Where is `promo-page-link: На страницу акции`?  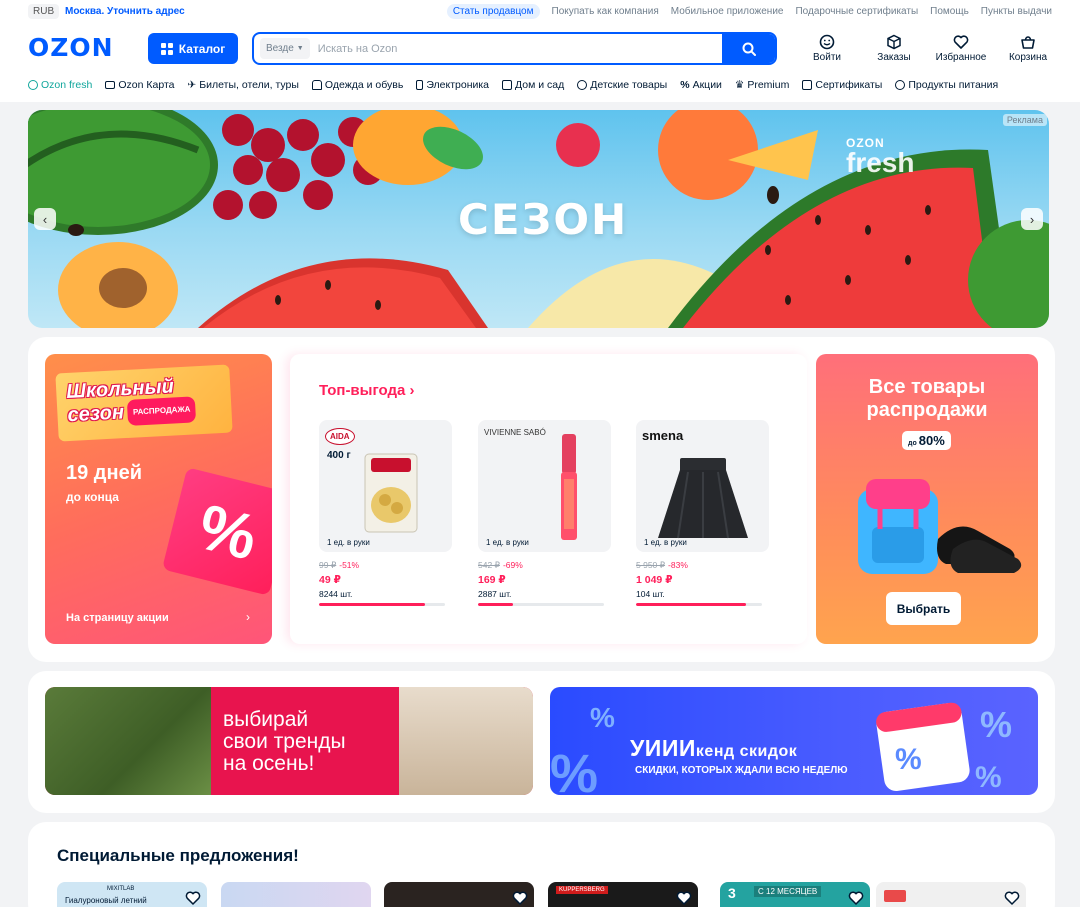
promo-page-link: На страницу акции is located at coordinates (117, 618).